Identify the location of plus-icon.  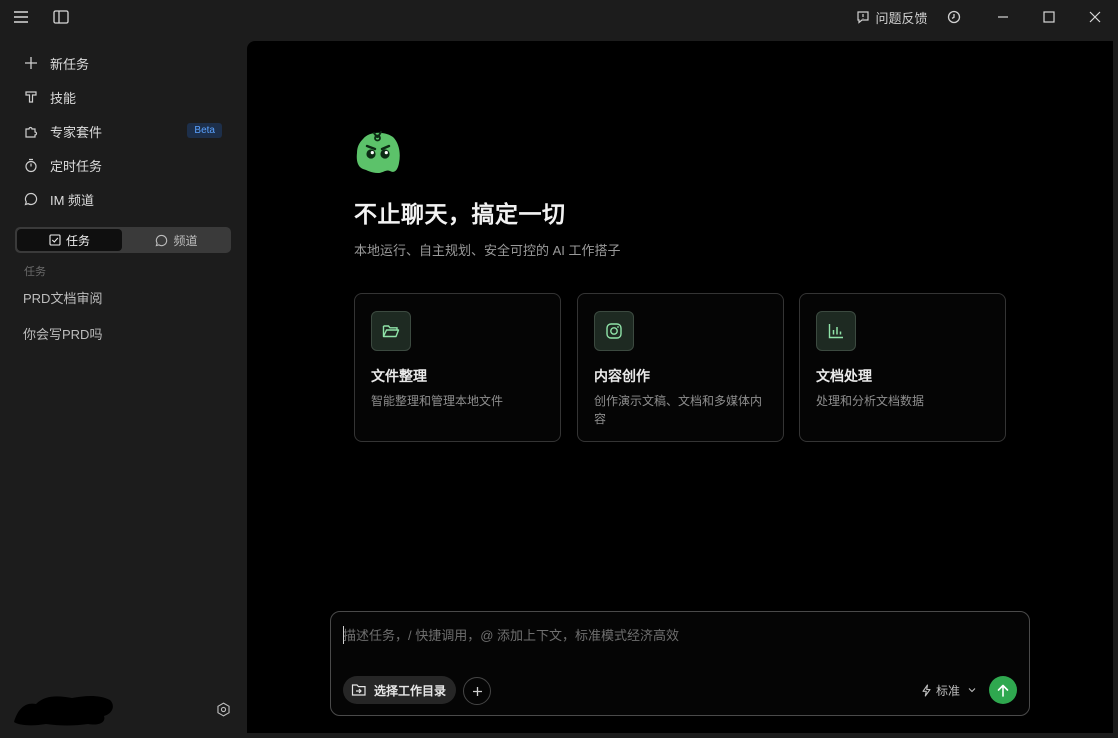
(31, 63).